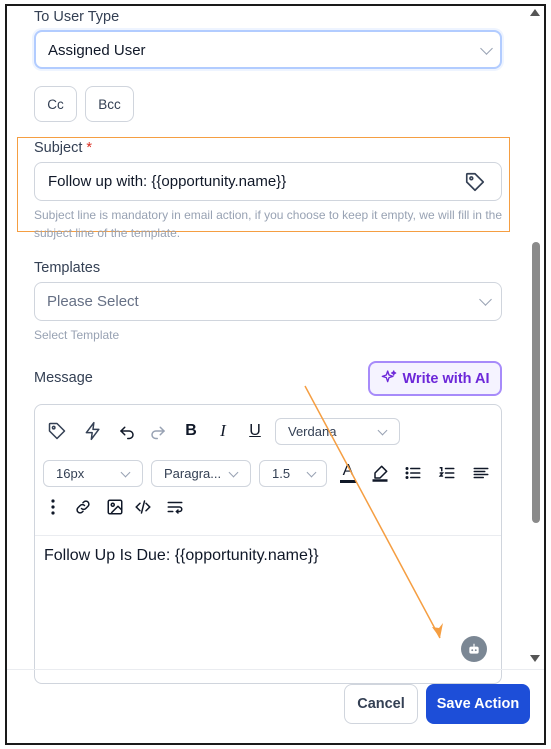  I want to click on scroll-up-arrow-icon, so click(535, 12).